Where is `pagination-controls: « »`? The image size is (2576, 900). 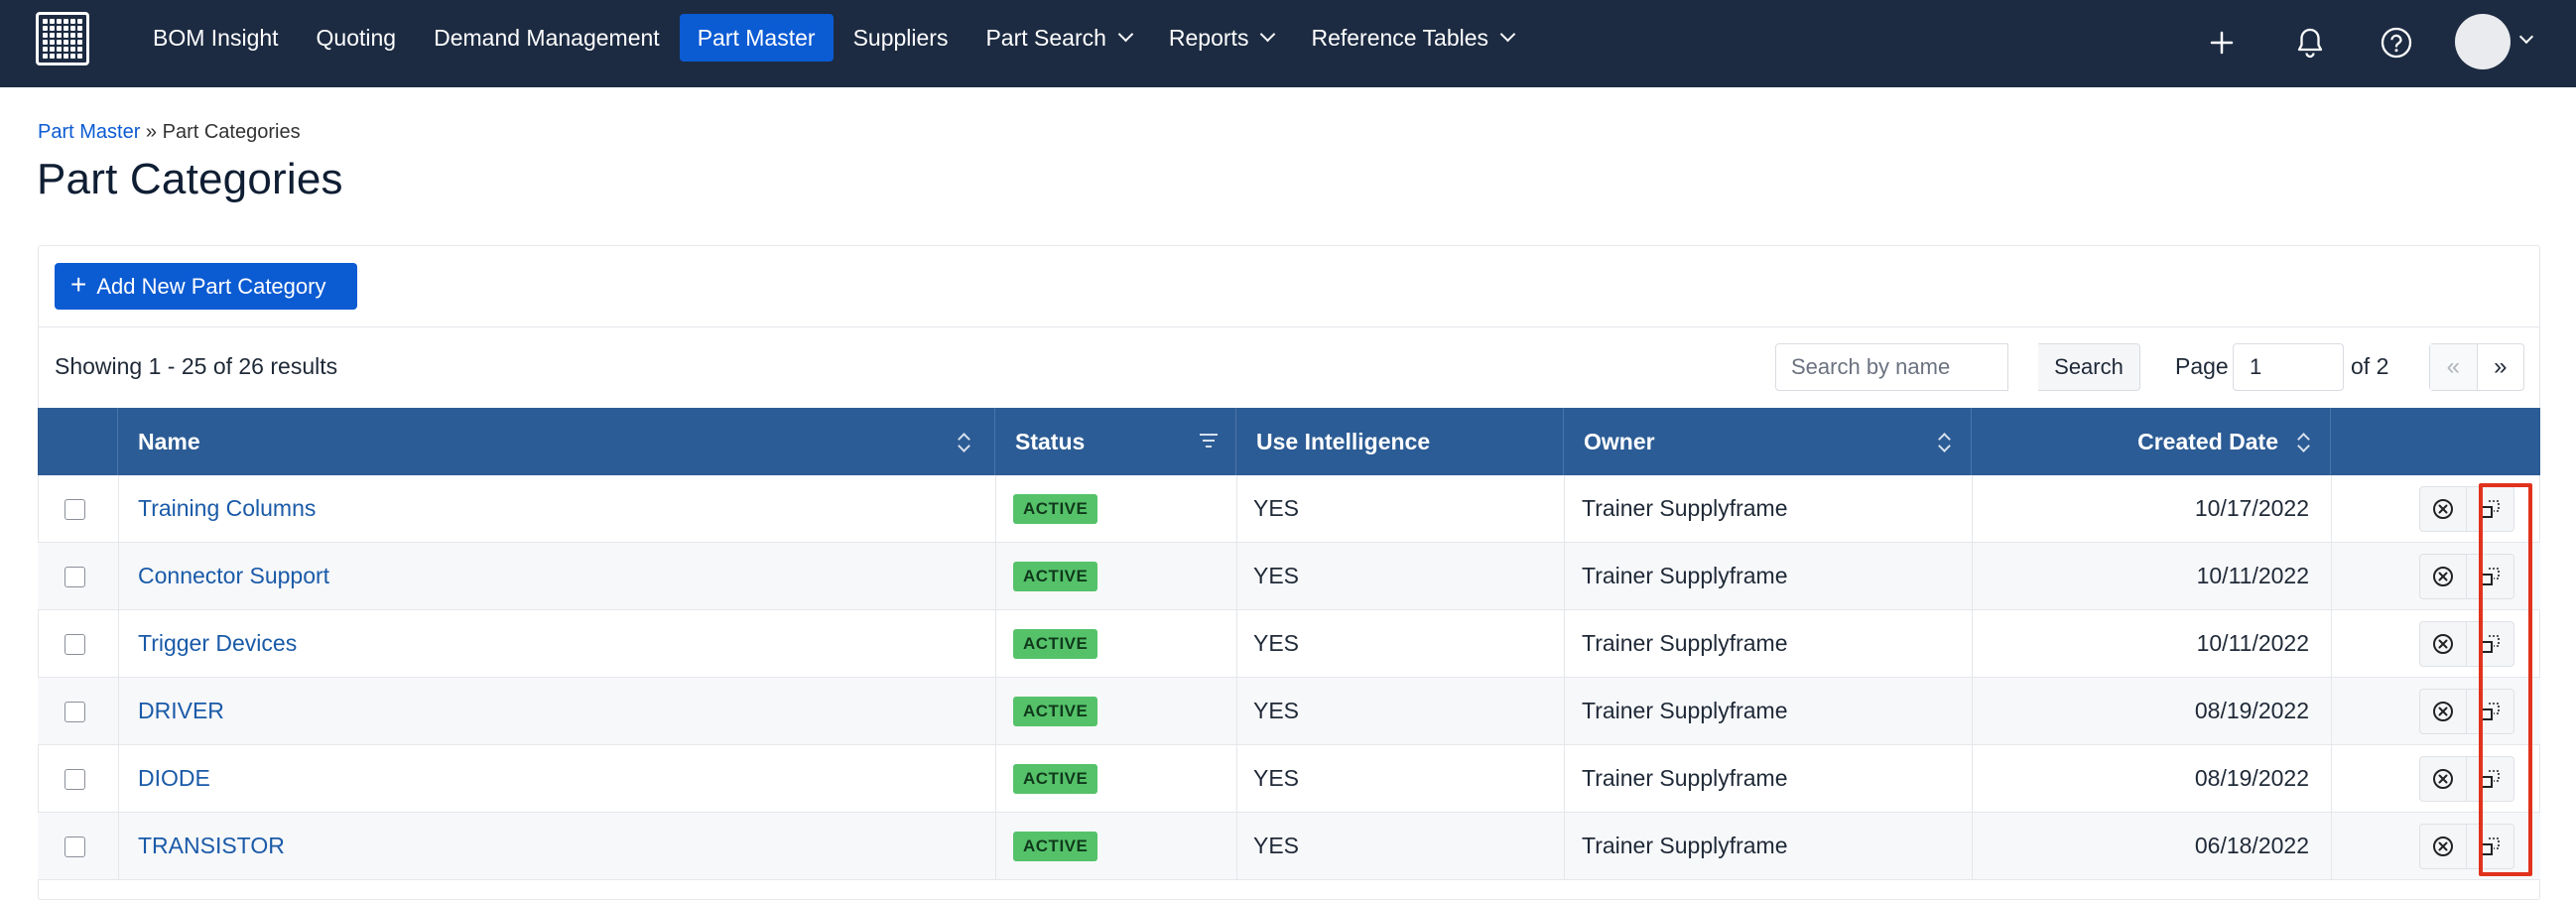 pagination-controls: « » is located at coordinates (2477, 367).